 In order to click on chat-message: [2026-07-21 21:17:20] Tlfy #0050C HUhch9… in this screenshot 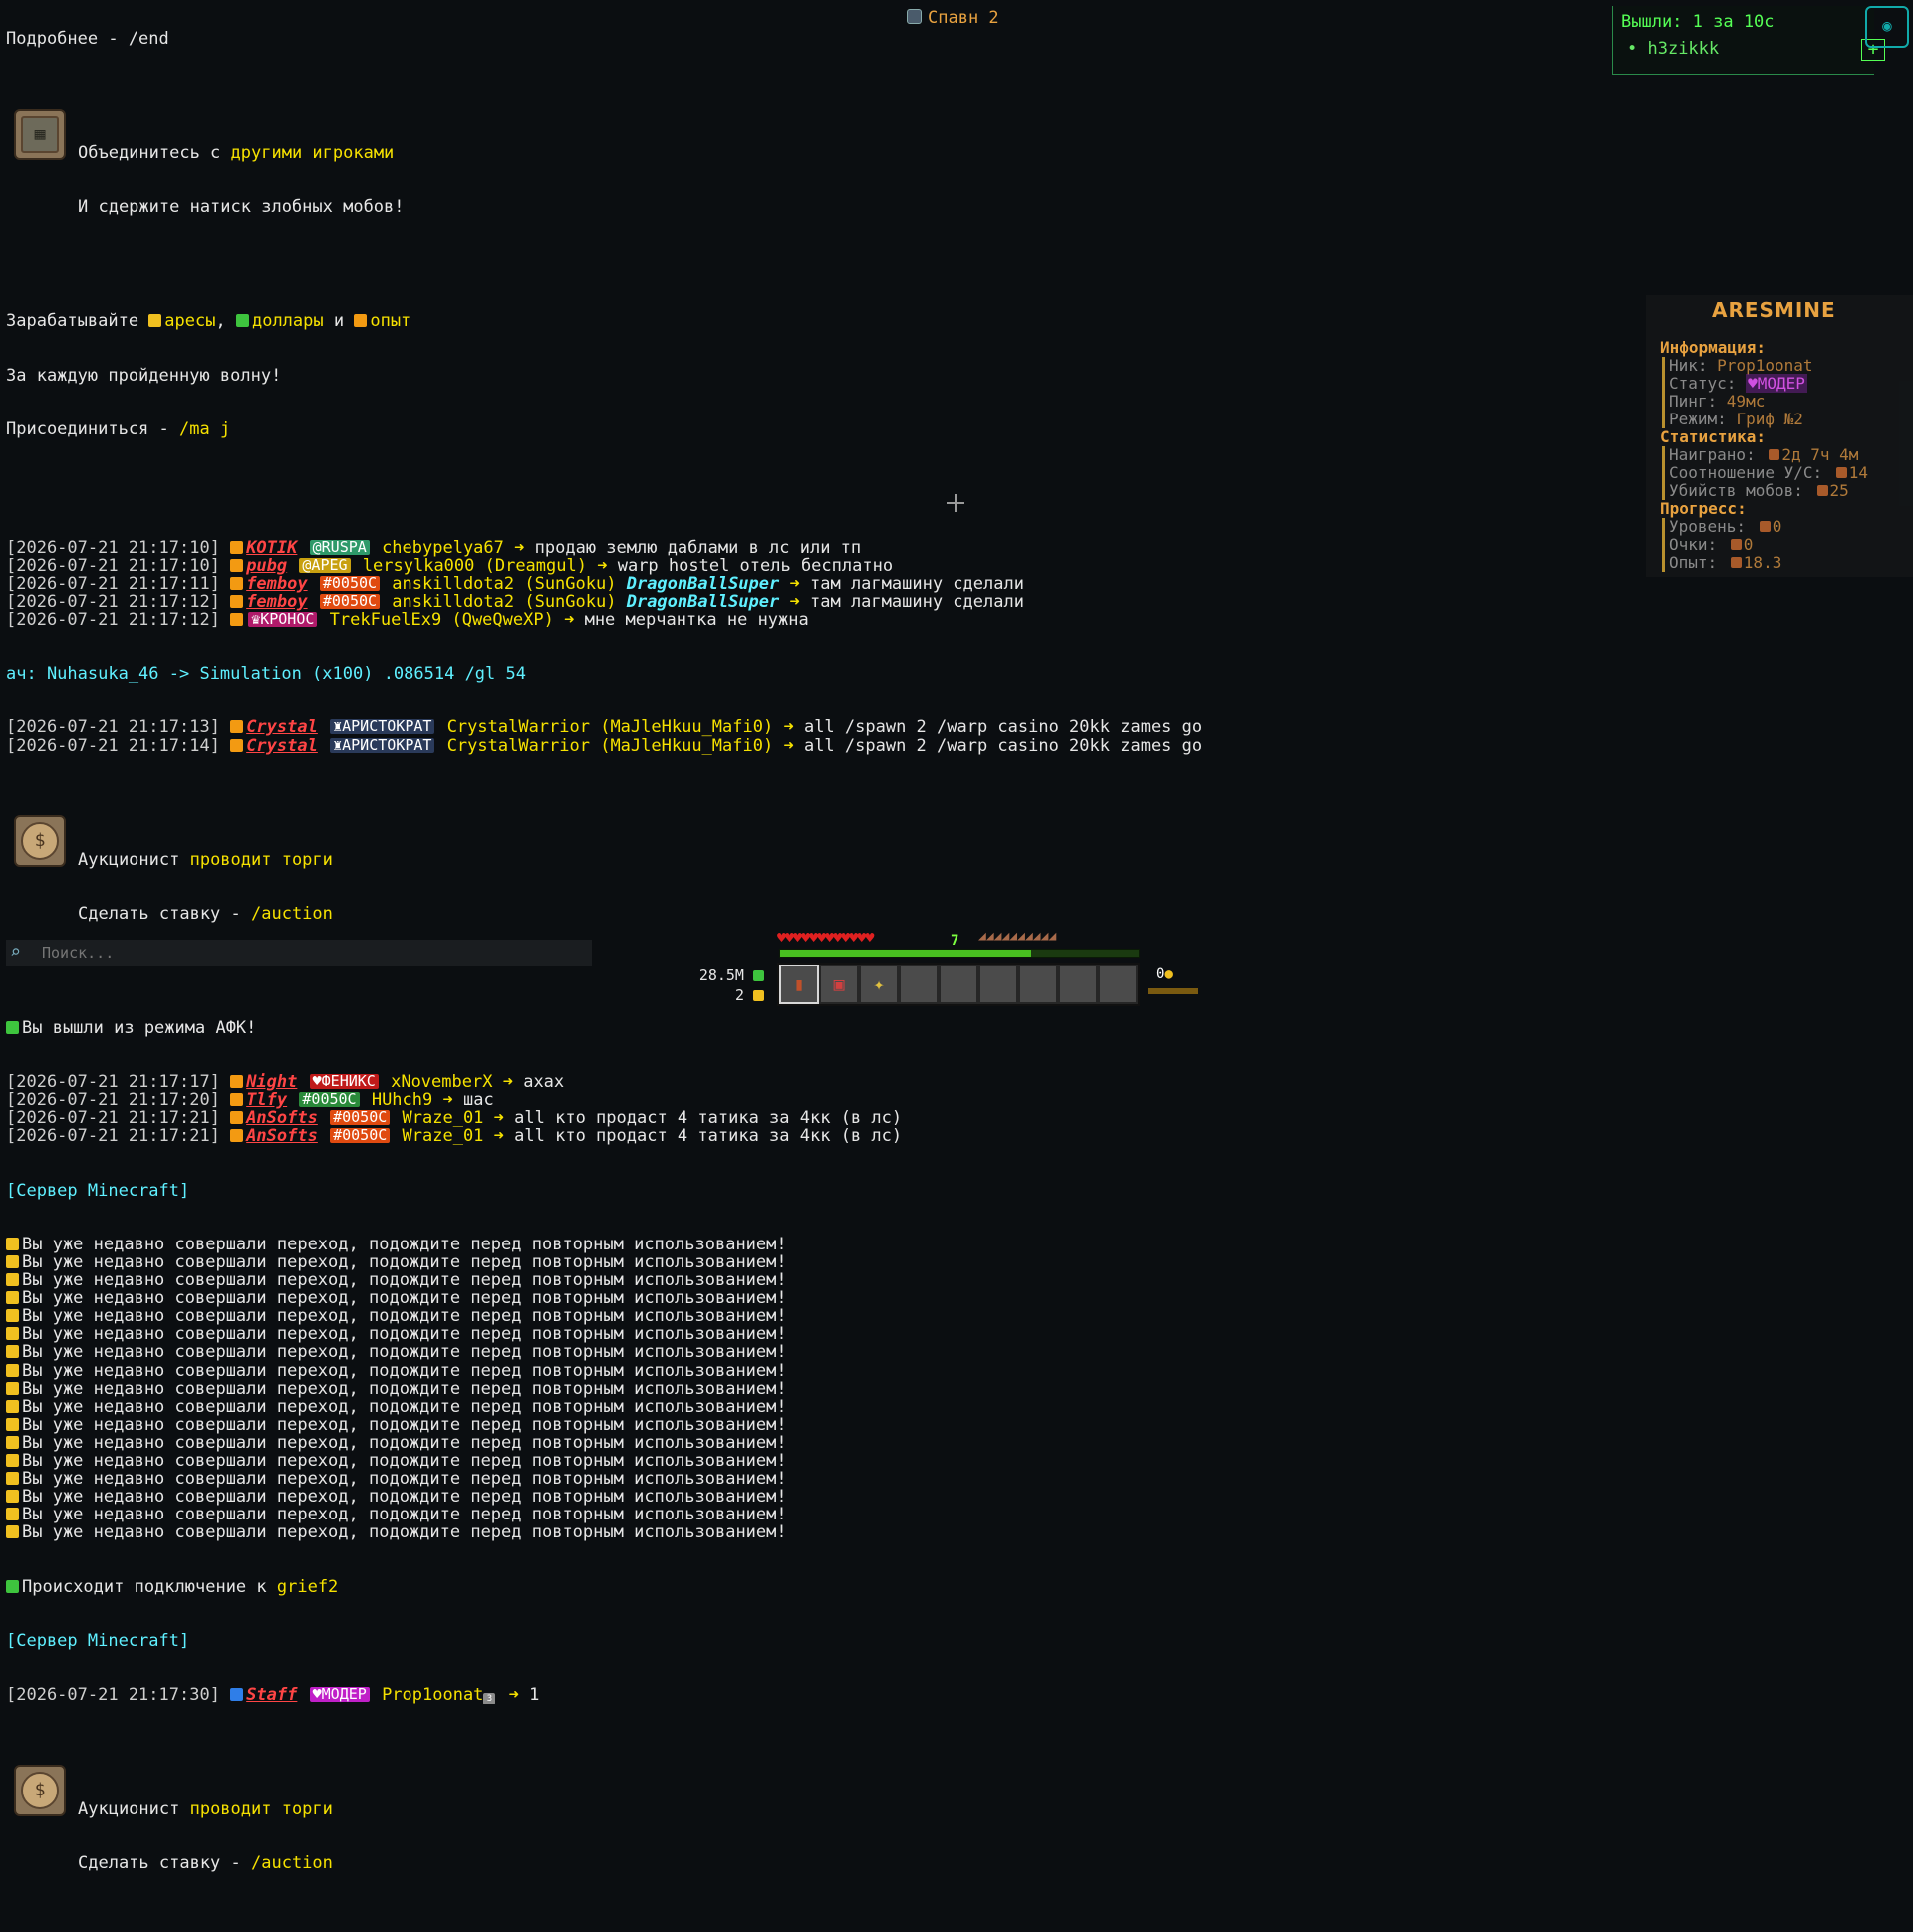, I will do `click(250, 1100)`.